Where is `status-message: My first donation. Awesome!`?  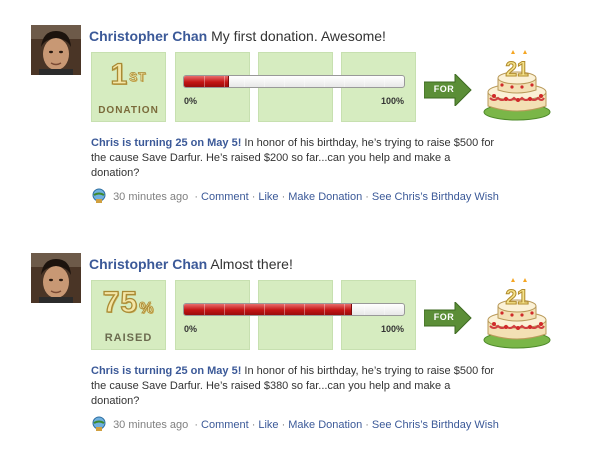 status-message: My first donation. Awesome! is located at coordinates (298, 36).